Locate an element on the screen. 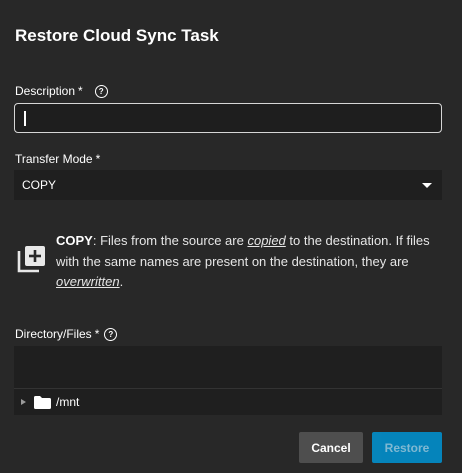  description-label: Description * ? is located at coordinates (61, 91).